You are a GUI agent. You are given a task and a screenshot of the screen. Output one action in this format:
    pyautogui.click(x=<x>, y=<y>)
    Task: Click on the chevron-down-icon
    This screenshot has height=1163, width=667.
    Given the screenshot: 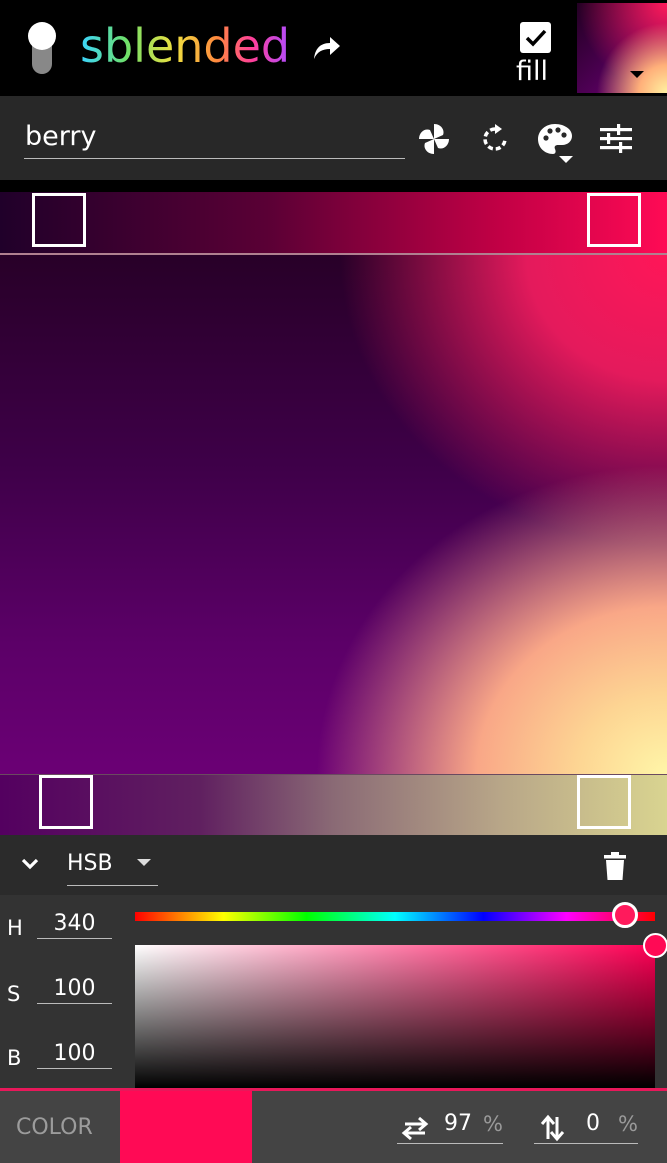 What is the action you would take?
    pyautogui.click(x=30, y=864)
    